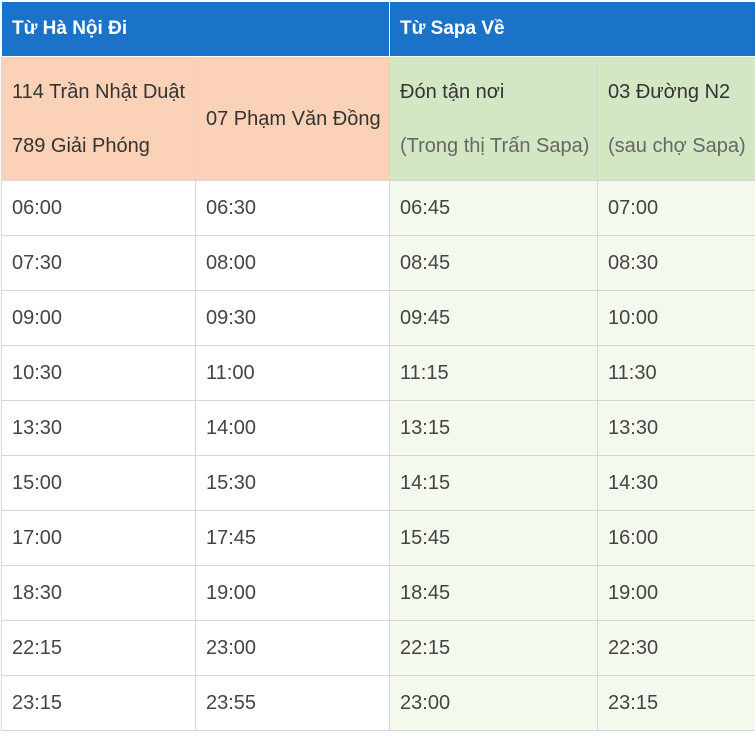 The image size is (755, 737). I want to click on sapa-stop-address: 03 Đường N2, so click(676, 92).